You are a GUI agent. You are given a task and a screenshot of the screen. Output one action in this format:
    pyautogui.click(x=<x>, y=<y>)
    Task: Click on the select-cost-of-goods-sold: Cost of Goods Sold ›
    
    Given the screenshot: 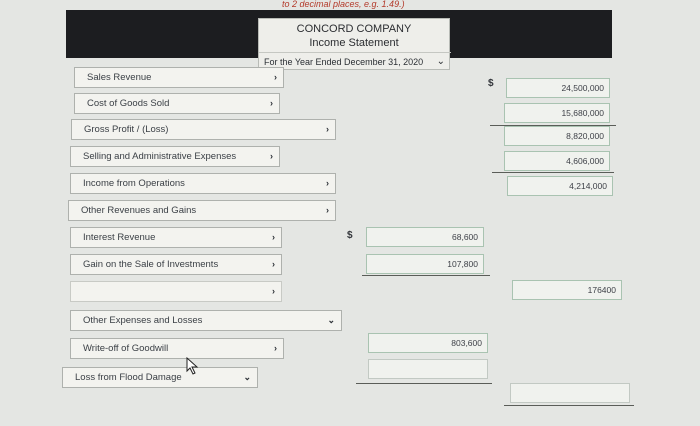 What is the action you would take?
    pyautogui.click(x=177, y=103)
    